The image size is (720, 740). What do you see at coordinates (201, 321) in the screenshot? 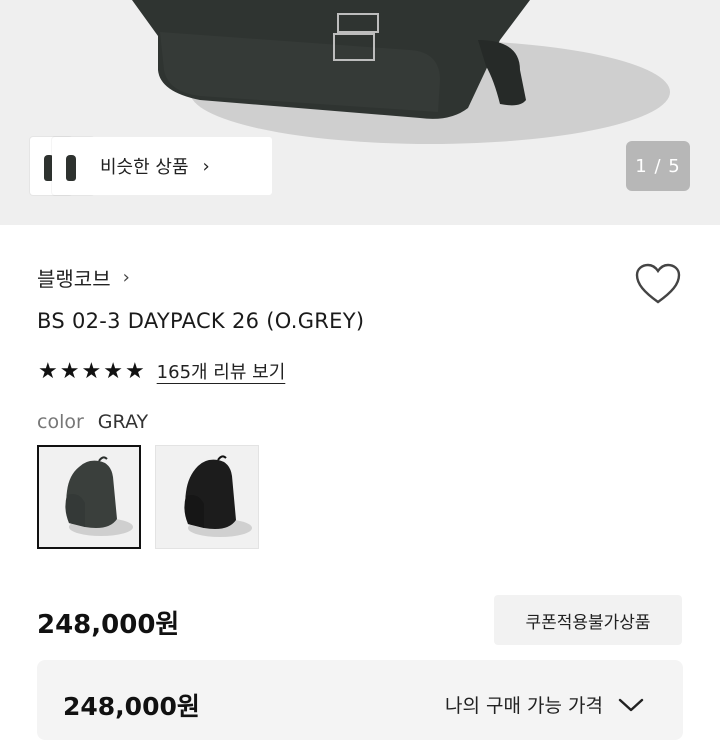
I see `product-title: BS 02-3 DAYPACK 26 (O.GREY)` at bounding box center [201, 321].